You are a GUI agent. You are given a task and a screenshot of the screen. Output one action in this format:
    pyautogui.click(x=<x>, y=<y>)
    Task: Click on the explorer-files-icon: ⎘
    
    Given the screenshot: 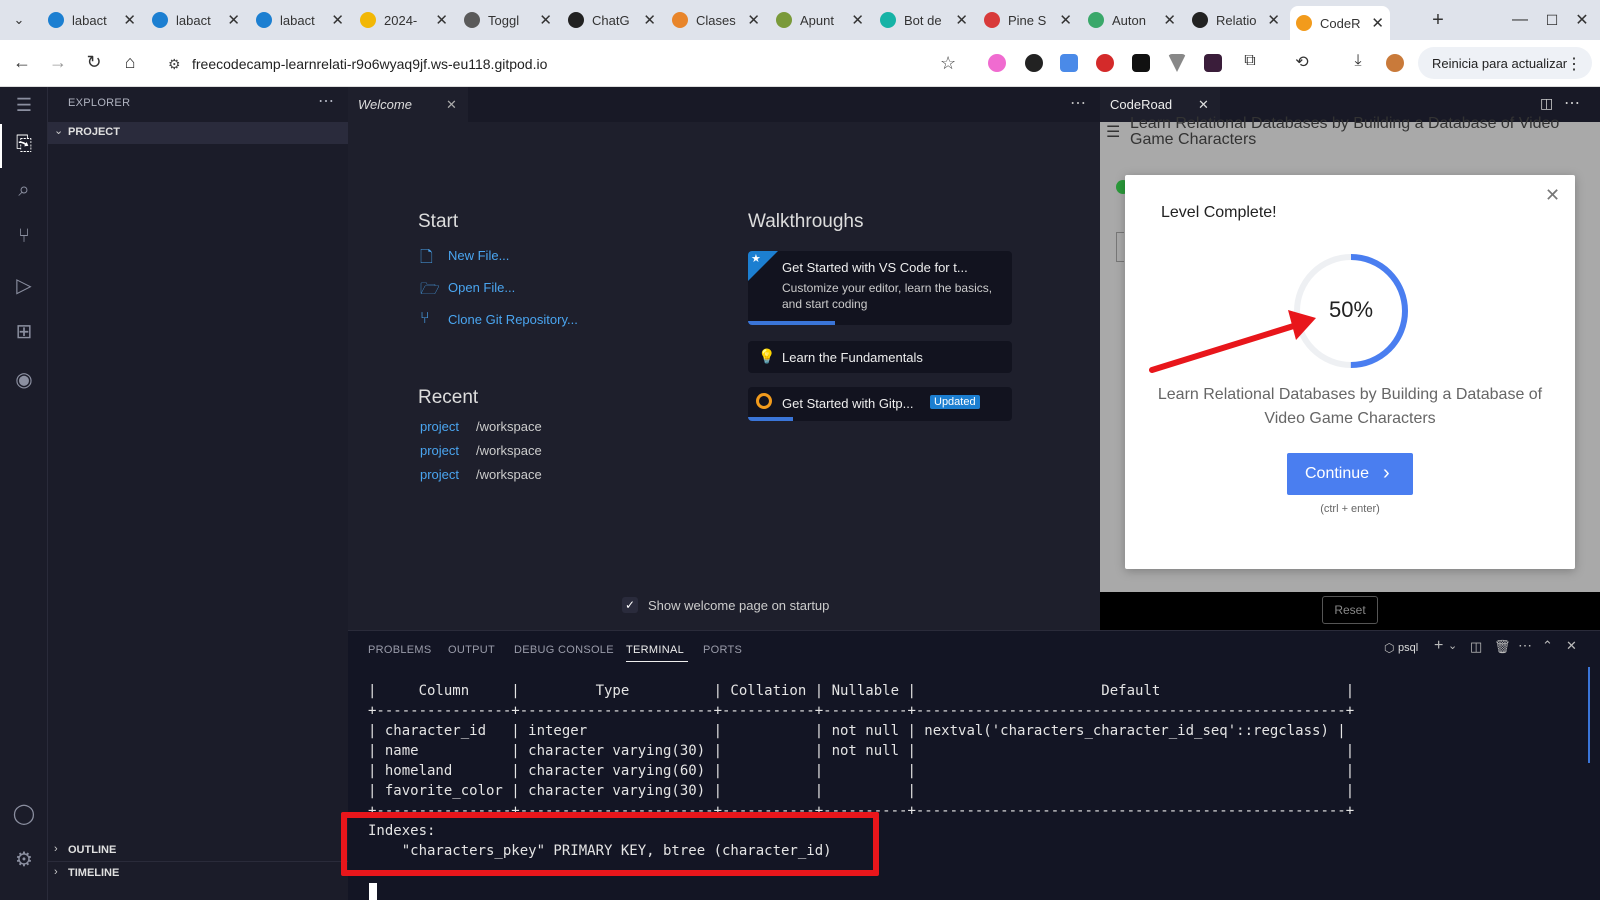 What is the action you would take?
    pyautogui.click(x=24, y=145)
    